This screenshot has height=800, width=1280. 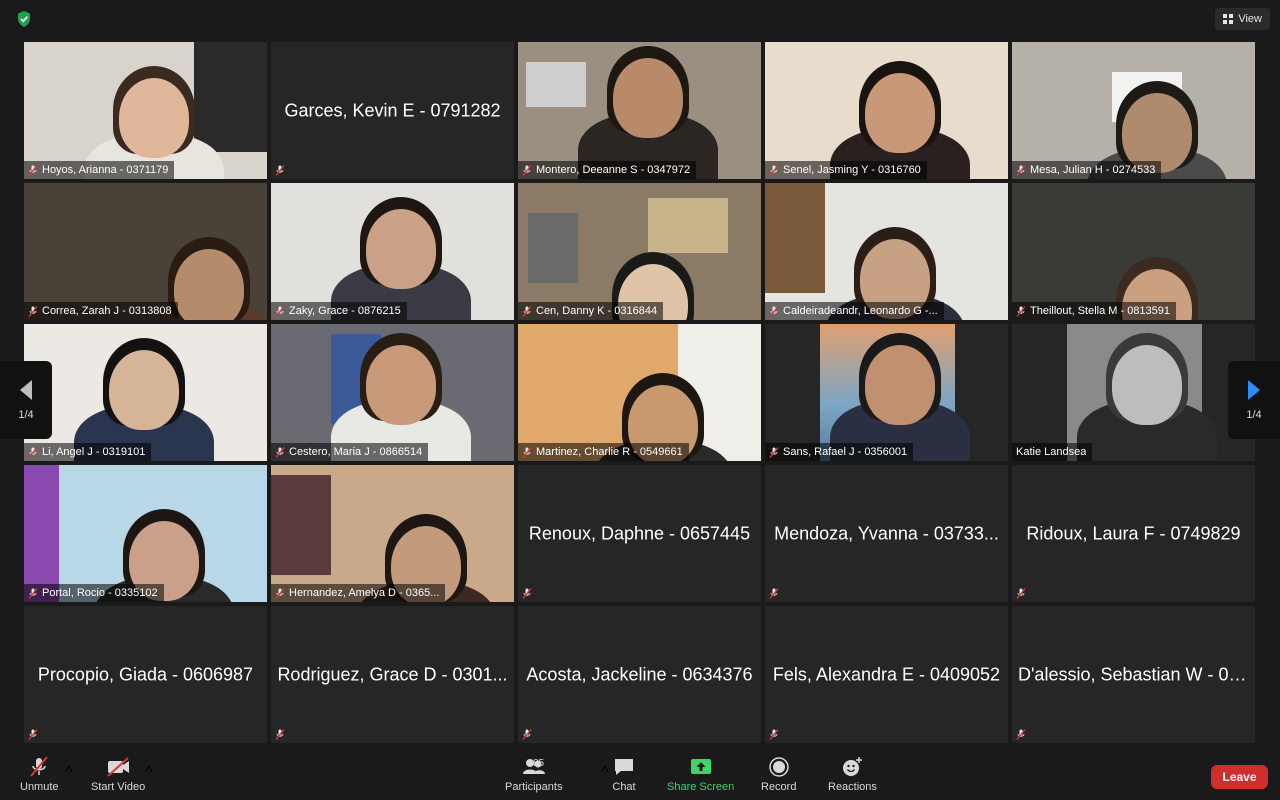 I want to click on participant-tile: Procopio, Giada - 0606987, so click(x=145, y=674).